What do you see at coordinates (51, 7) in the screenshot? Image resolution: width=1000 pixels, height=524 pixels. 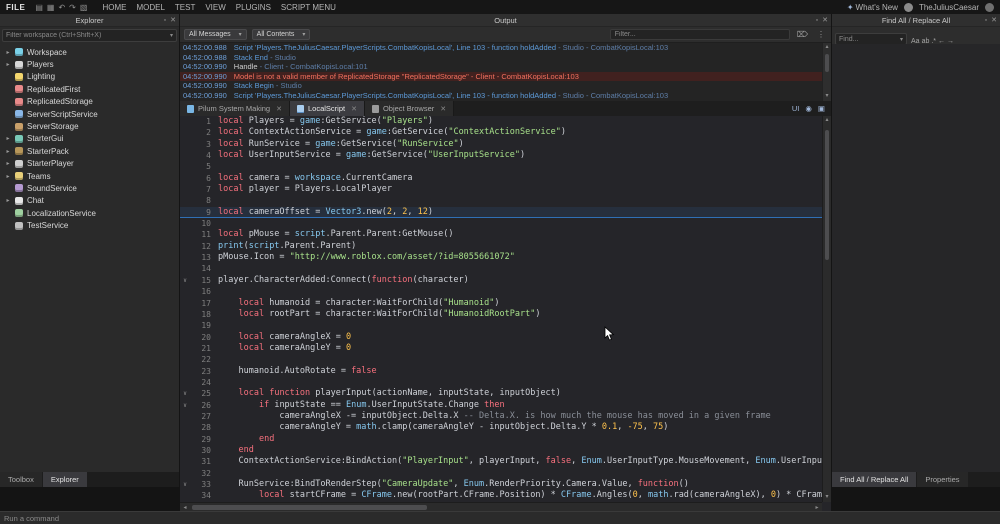 I see `open-icon: ▦` at bounding box center [51, 7].